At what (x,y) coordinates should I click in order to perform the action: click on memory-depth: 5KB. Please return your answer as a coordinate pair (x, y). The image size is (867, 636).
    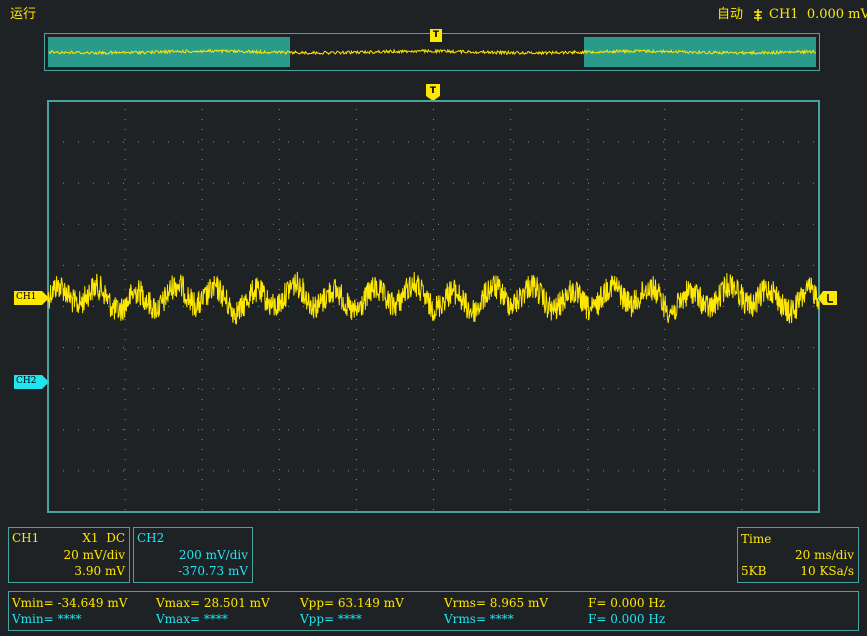
    Looking at the image, I should click on (754, 571).